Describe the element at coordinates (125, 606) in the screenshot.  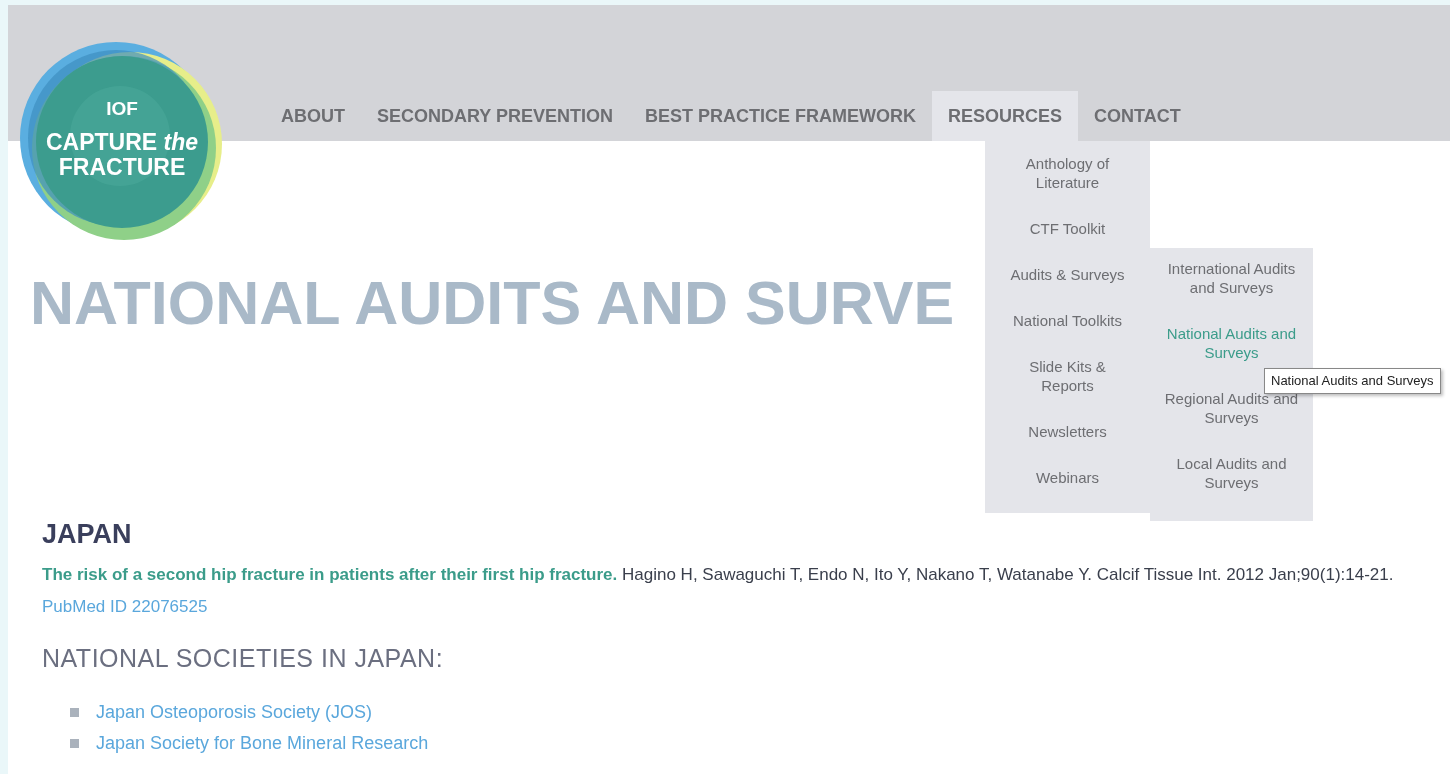
I see `pubmed-link: PubMed ID 22076525` at that location.